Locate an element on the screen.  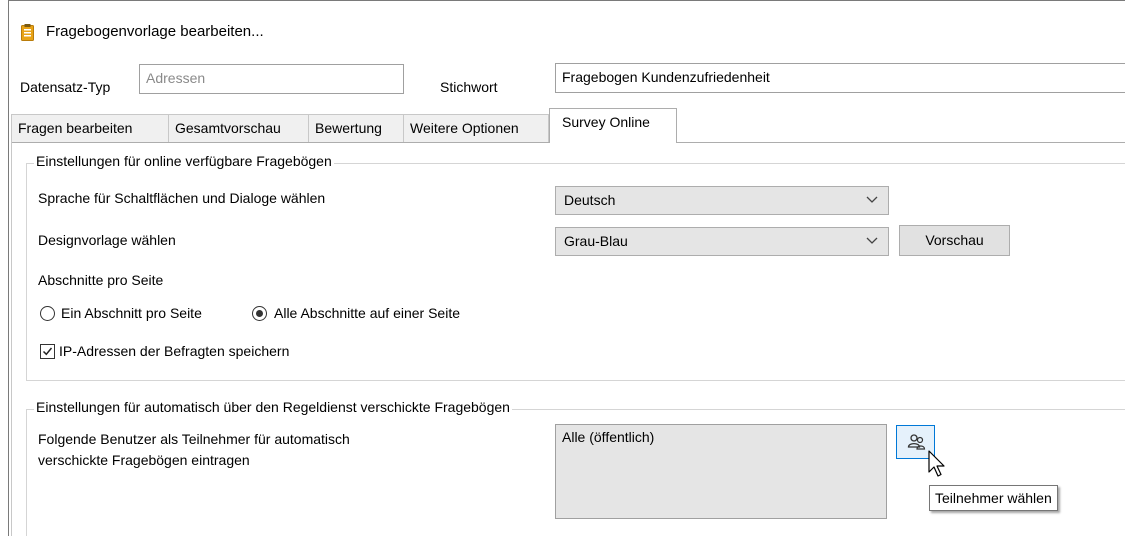
tab-bewertung: Bewertung is located at coordinates (356, 128).